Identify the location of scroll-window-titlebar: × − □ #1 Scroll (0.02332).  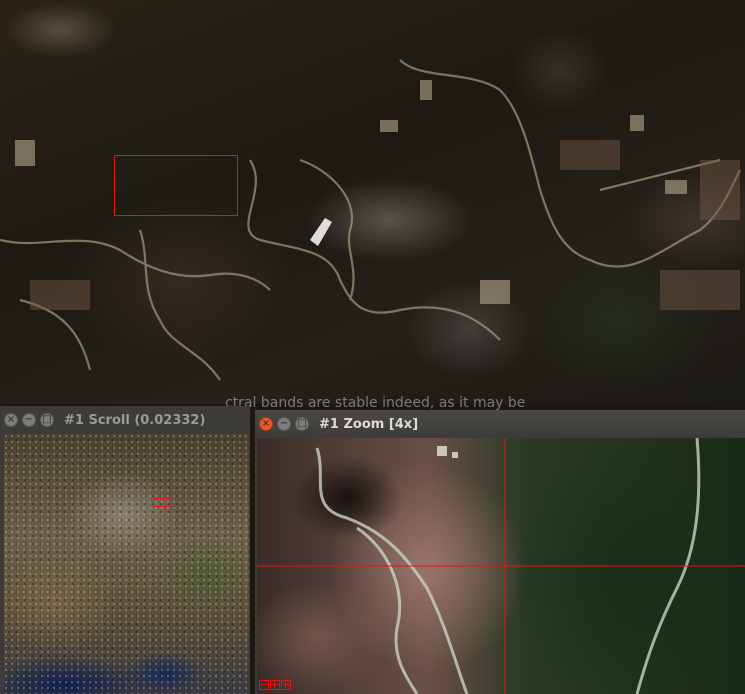
(125, 420).